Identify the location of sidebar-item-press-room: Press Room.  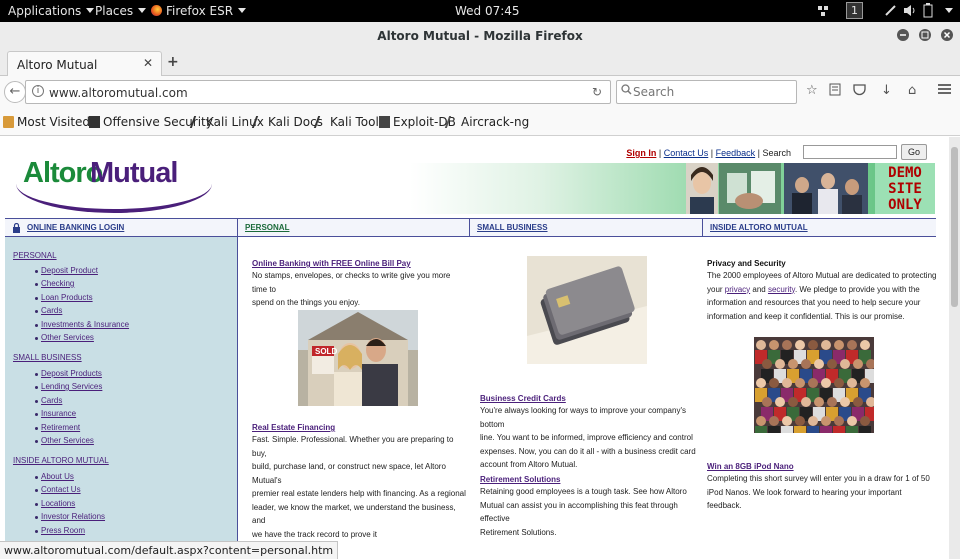
(63, 530).